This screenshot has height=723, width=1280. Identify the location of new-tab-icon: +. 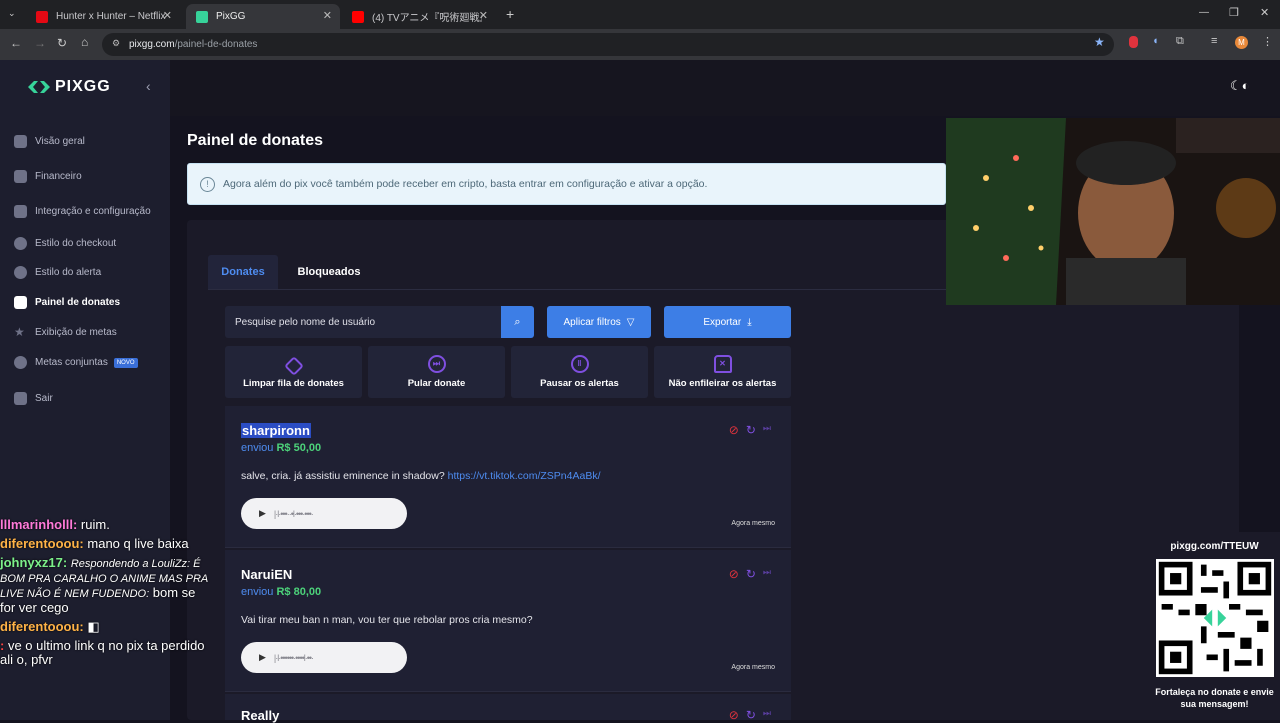
(510, 14).